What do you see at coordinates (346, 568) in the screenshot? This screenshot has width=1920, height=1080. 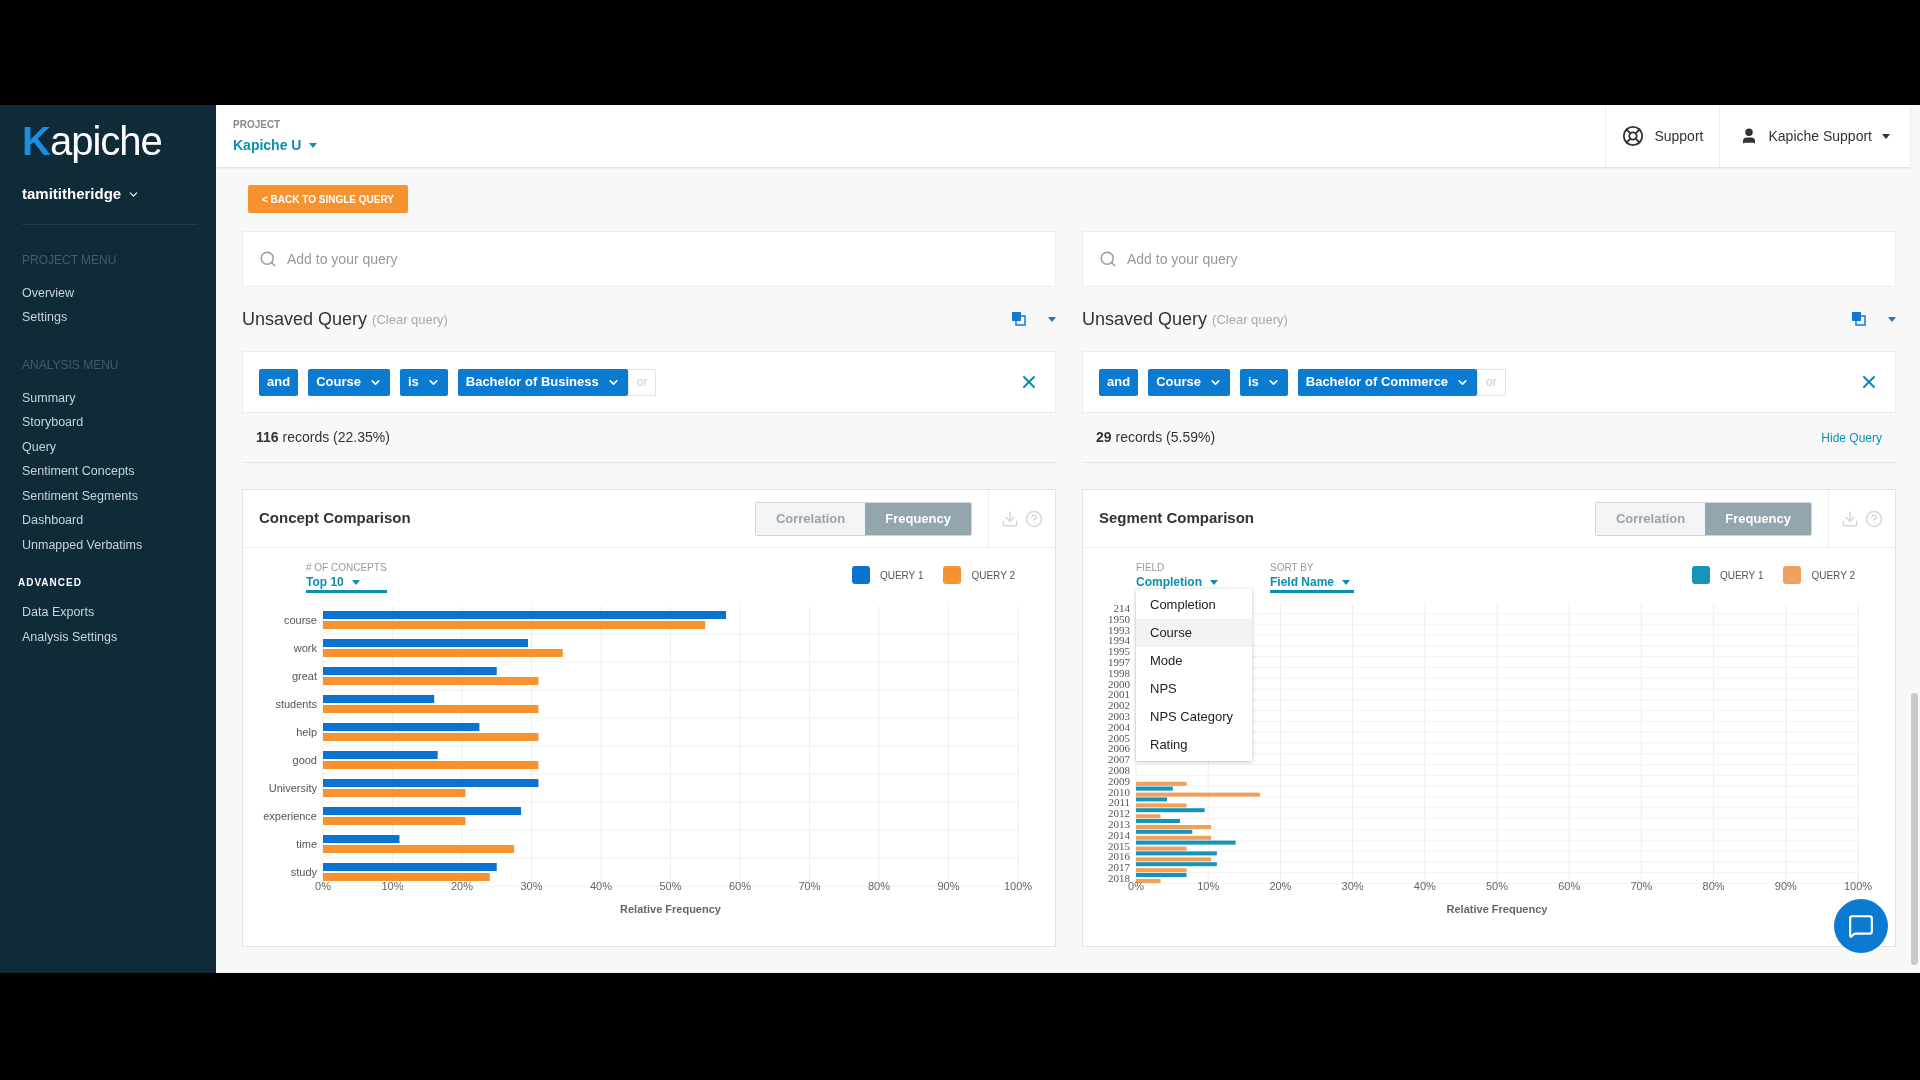 I see `control-label: # OF CONCEPTS` at bounding box center [346, 568].